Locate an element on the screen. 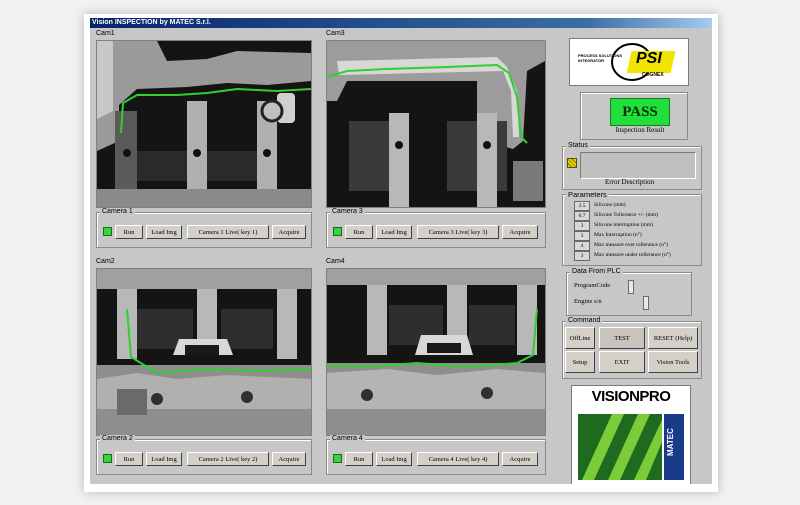 The image size is (800, 505). parameters-label: Parameters is located at coordinates (587, 194).